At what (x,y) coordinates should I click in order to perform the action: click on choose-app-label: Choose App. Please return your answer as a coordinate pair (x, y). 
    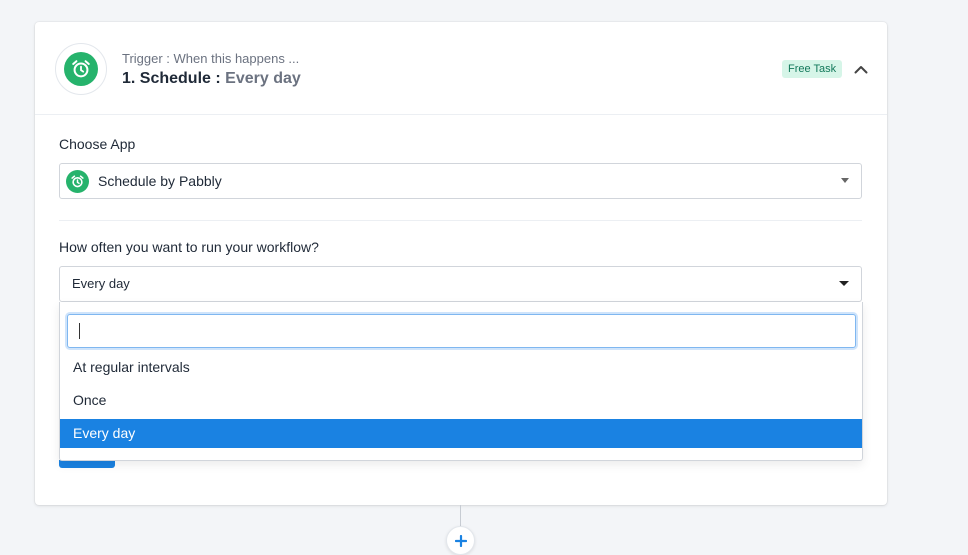
    Looking at the image, I should click on (97, 144).